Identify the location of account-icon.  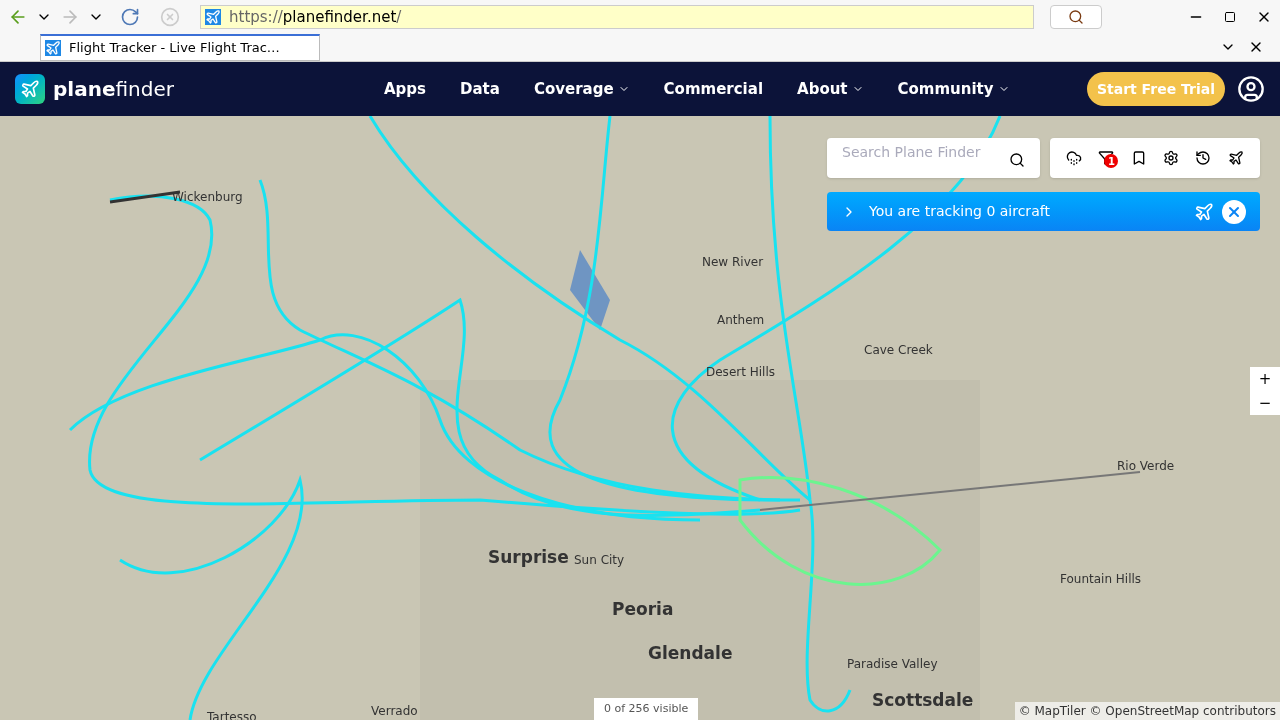
(1251, 89).